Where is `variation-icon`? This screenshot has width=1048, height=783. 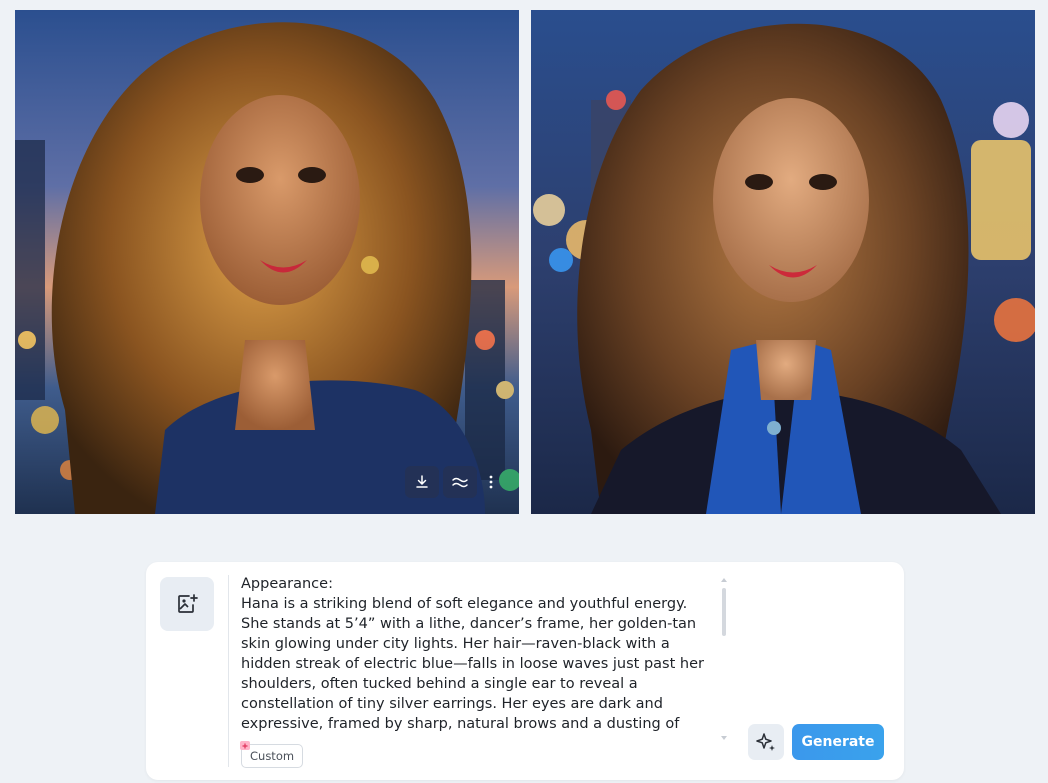
variation-icon is located at coordinates (460, 482).